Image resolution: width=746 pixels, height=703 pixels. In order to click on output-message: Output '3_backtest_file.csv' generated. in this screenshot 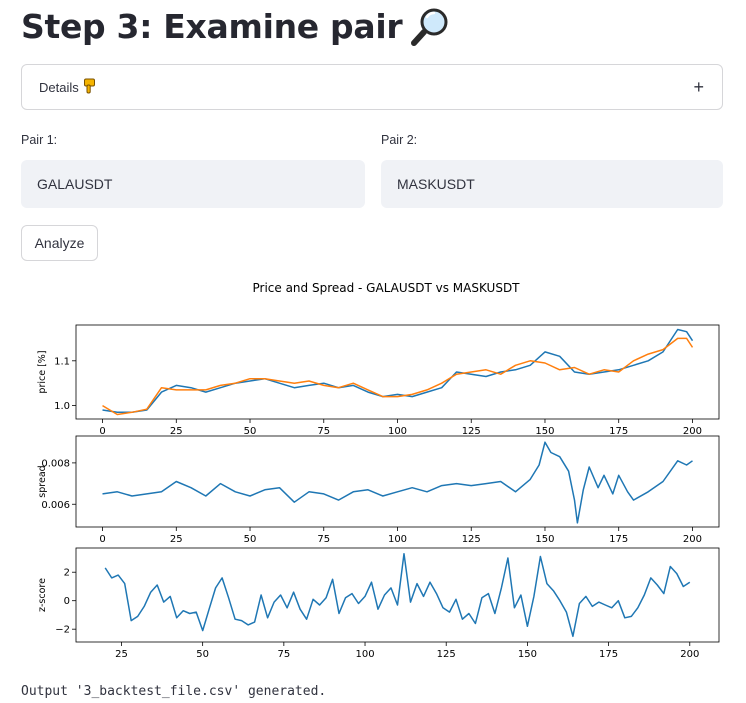, I will do `click(174, 691)`.